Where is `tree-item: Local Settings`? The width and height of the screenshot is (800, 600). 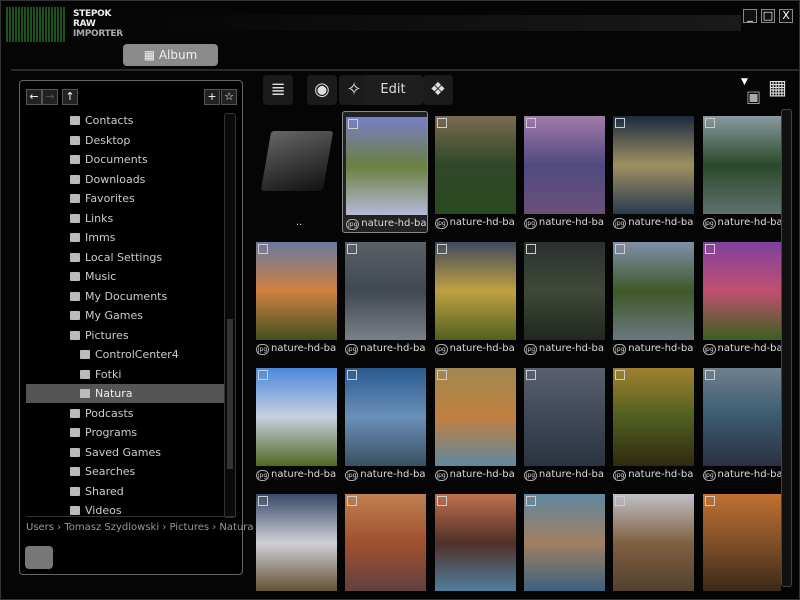 tree-item: Local Settings is located at coordinates (130, 257).